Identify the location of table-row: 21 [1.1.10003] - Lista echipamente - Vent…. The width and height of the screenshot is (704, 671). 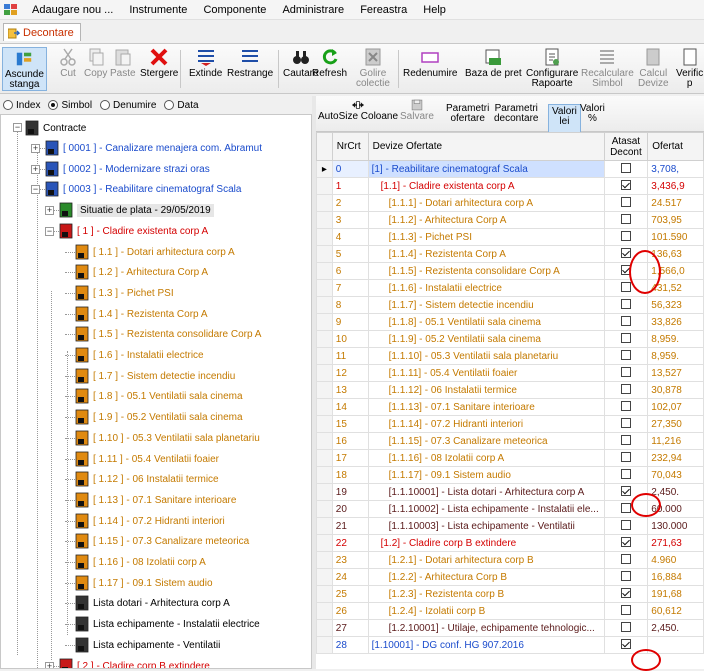
(510, 526).